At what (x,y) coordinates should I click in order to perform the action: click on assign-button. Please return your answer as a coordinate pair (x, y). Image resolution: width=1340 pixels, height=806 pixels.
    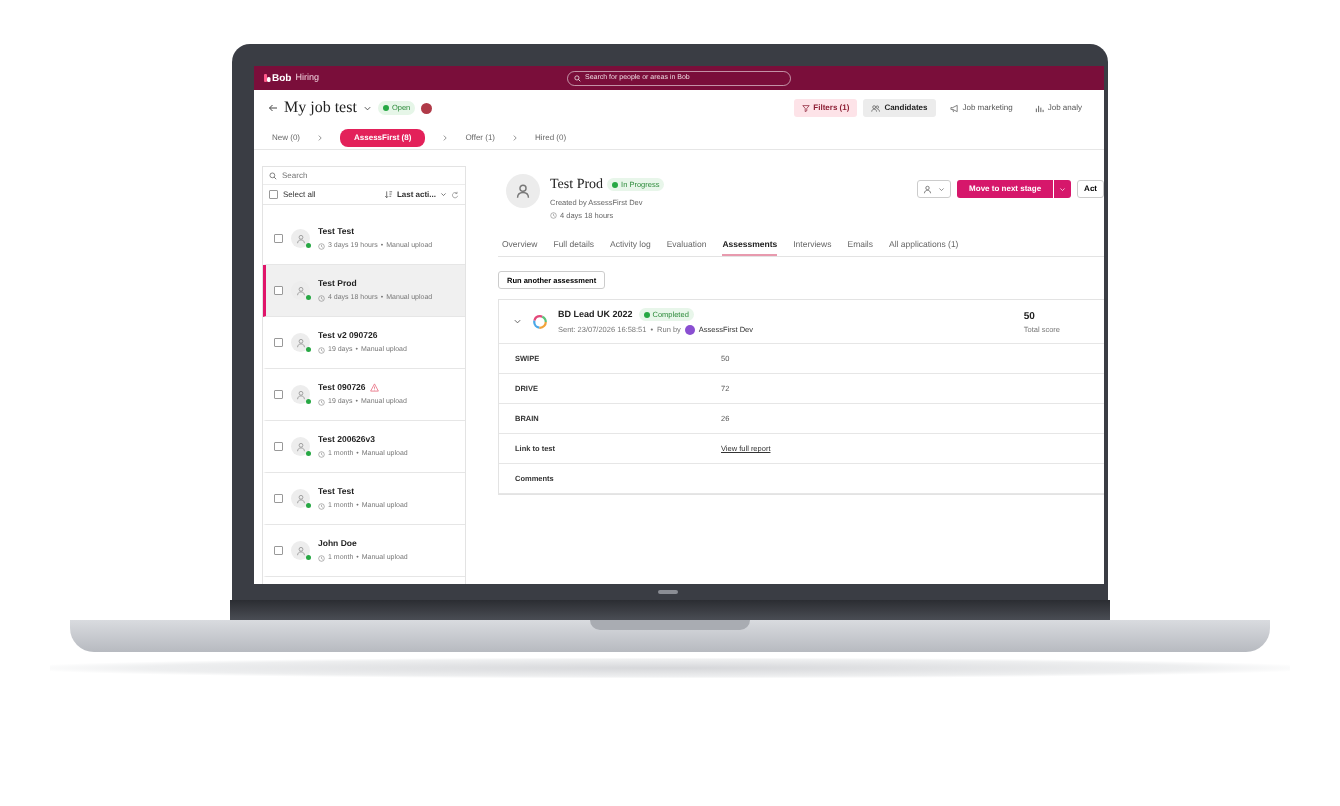
    Looking at the image, I should click on (934, 189).